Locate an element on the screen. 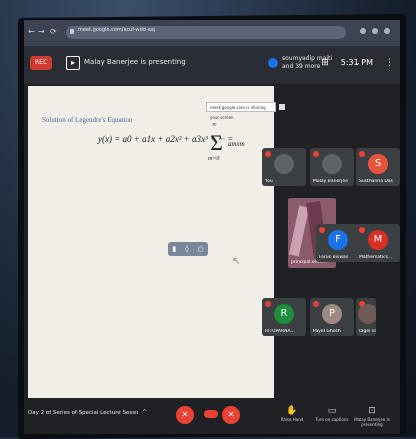 The width and height of the screenshot is (416, 439). more-icon: ○ is located at coordinates (200, 249).